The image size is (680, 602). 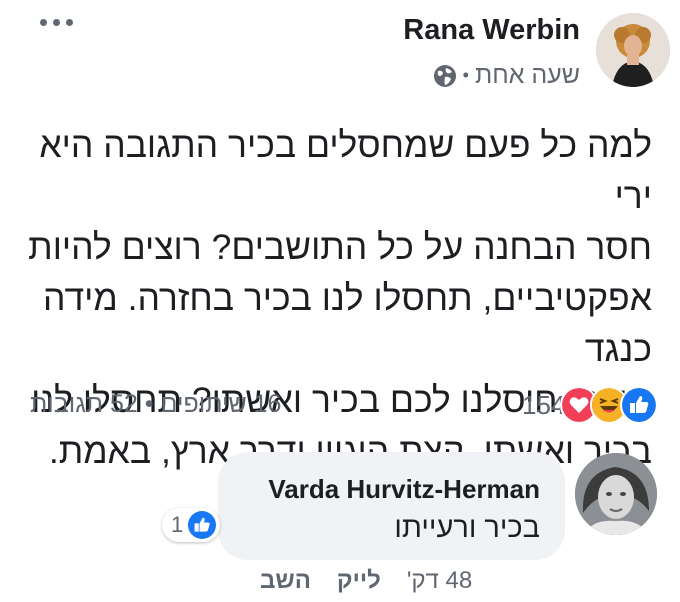 I want to click on comment-text: בכיר ורעייתו, so click(x=467, y=528).